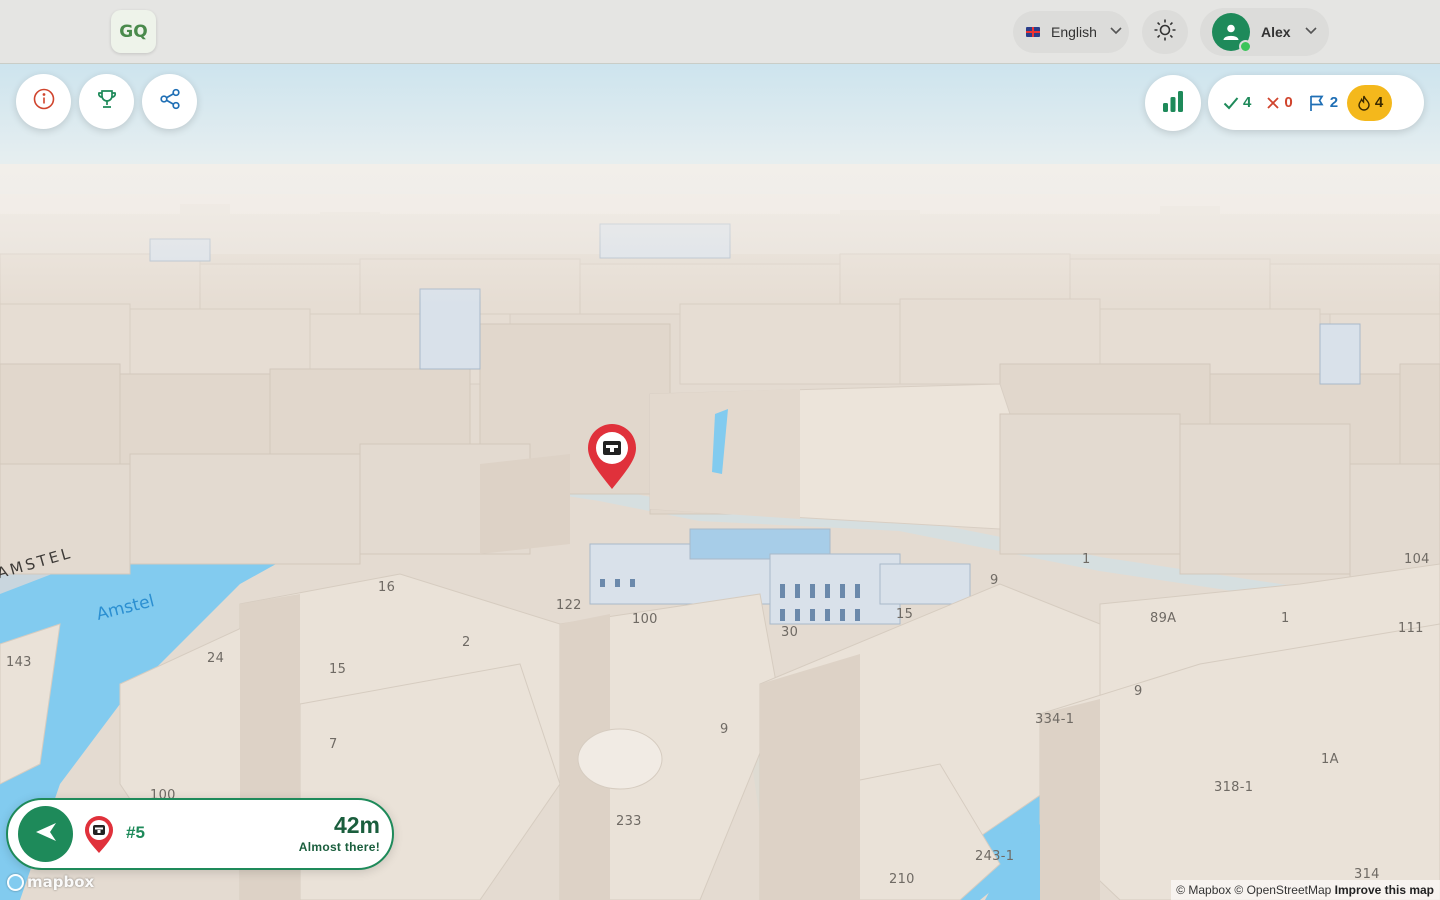 This screenshot has width=1440, height=900. What do you see at coordinates (995, 856) in the screenshot?
I see `house-number: 243-1` at bounding box center [995, 856].